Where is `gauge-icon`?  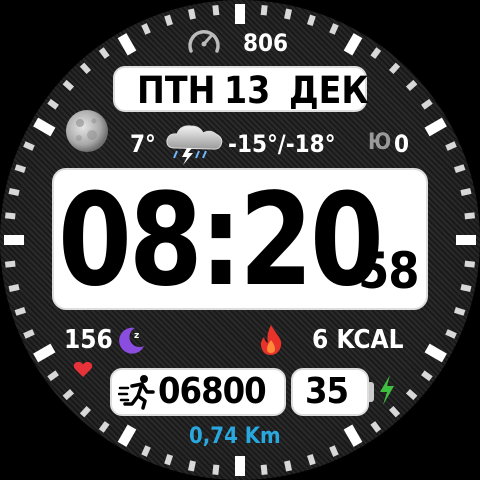
gauge-icon is located at coordinates (204, 40).